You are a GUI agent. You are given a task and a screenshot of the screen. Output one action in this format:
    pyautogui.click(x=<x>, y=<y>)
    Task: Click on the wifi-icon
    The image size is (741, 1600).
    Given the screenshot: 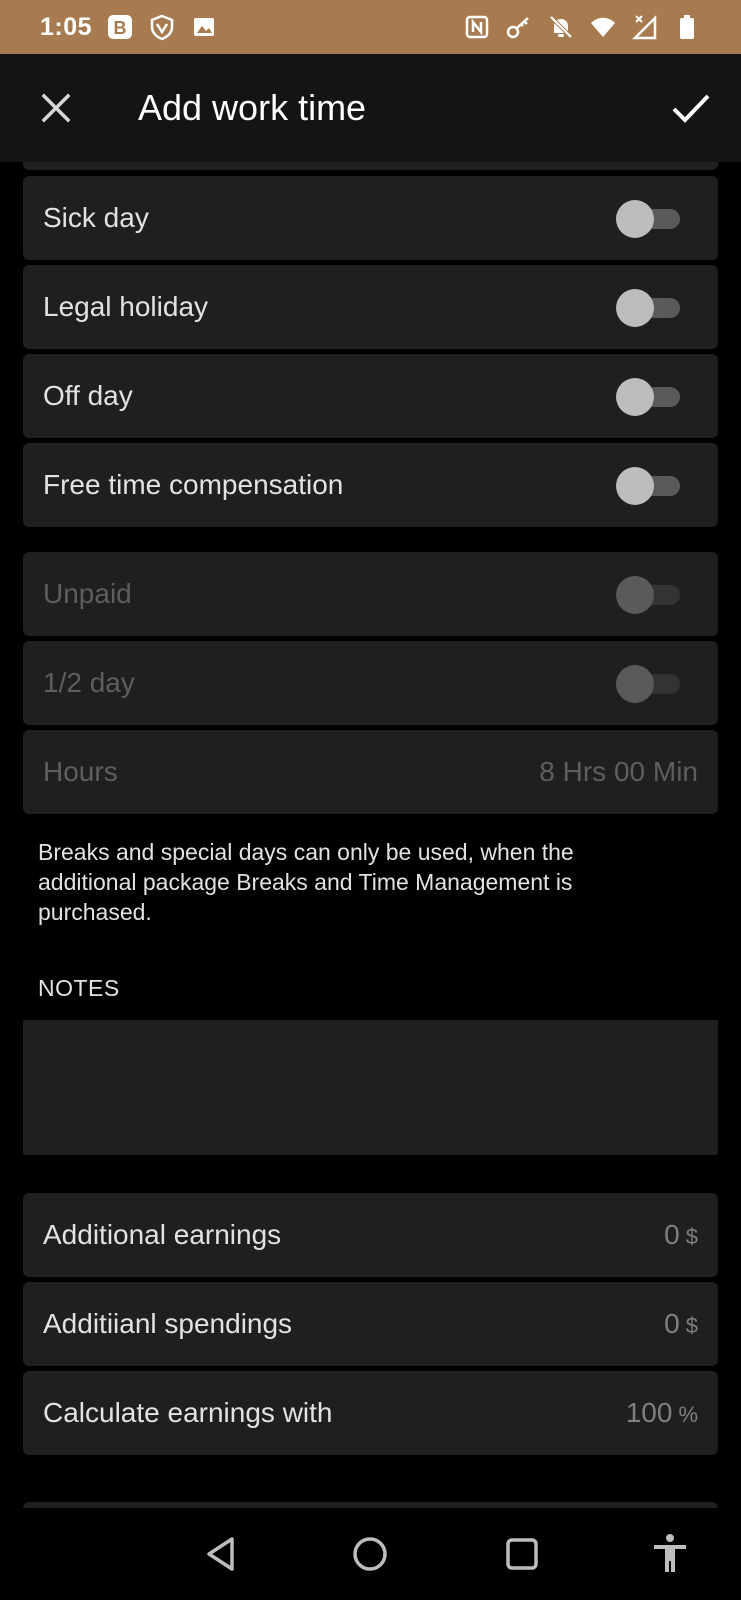 What is the action you would take?
    pyautogui.click(x=603, y=27)
    